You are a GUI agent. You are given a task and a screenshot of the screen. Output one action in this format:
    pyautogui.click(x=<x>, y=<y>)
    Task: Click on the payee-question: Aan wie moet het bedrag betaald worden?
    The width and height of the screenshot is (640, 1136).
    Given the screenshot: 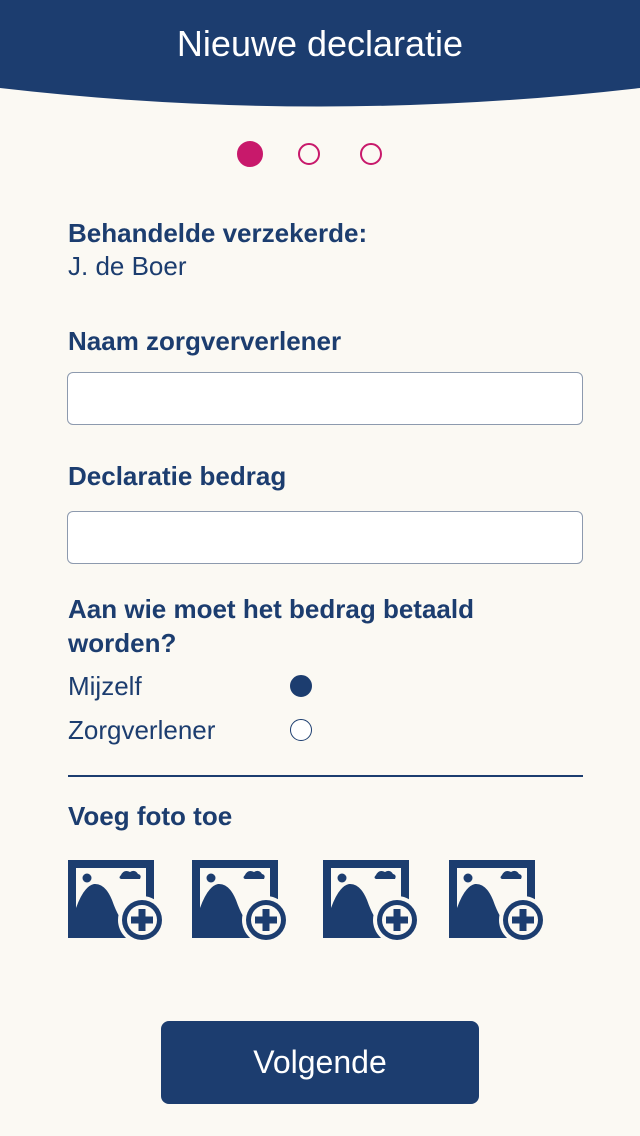 What is the action you would take?
    pyautogui.click(x=271, y=626)
    